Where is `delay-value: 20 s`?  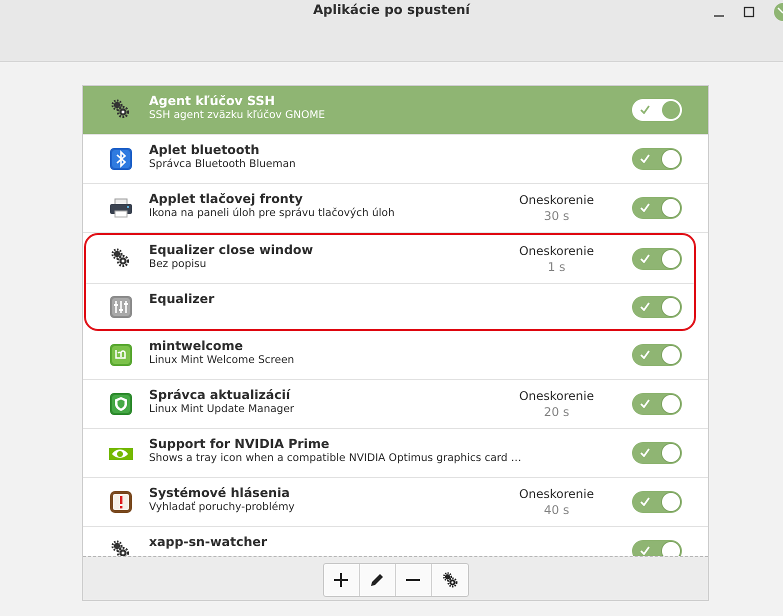 delay-value: 20 s is located at coordinates (557, 412).